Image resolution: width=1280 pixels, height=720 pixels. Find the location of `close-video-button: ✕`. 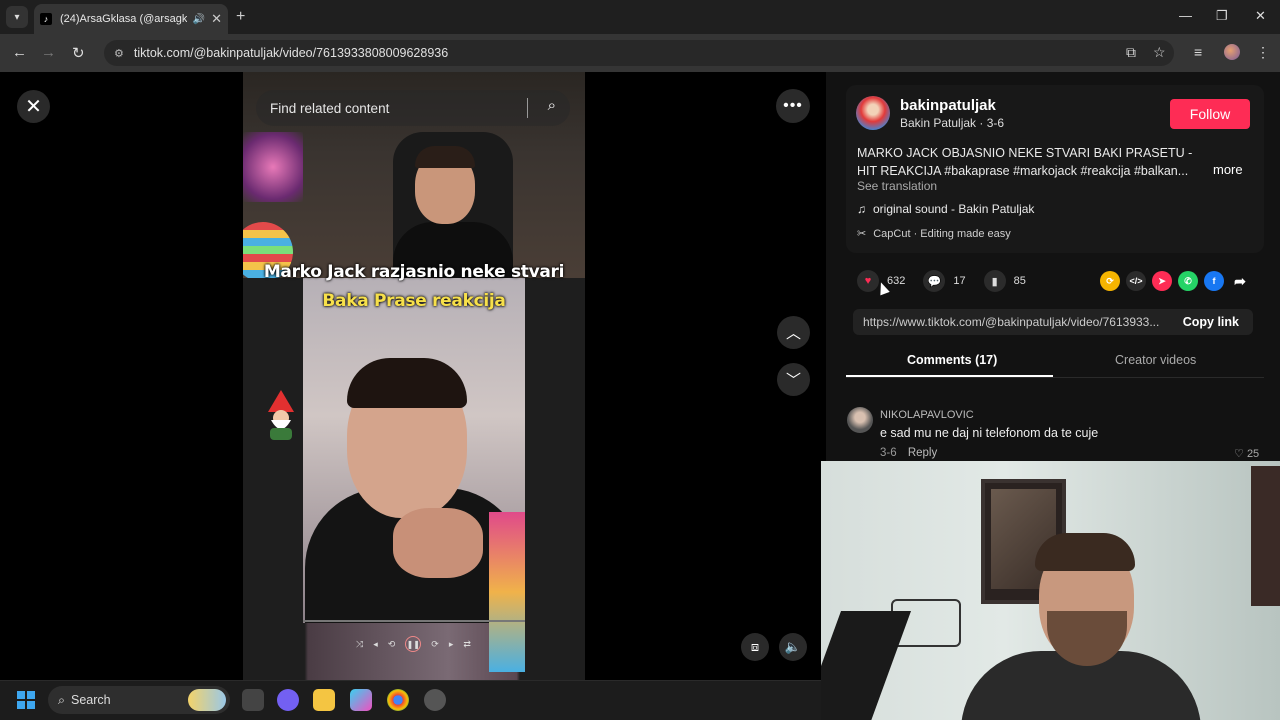

close-video-button: ✕ is located at coordinates (33, 106).